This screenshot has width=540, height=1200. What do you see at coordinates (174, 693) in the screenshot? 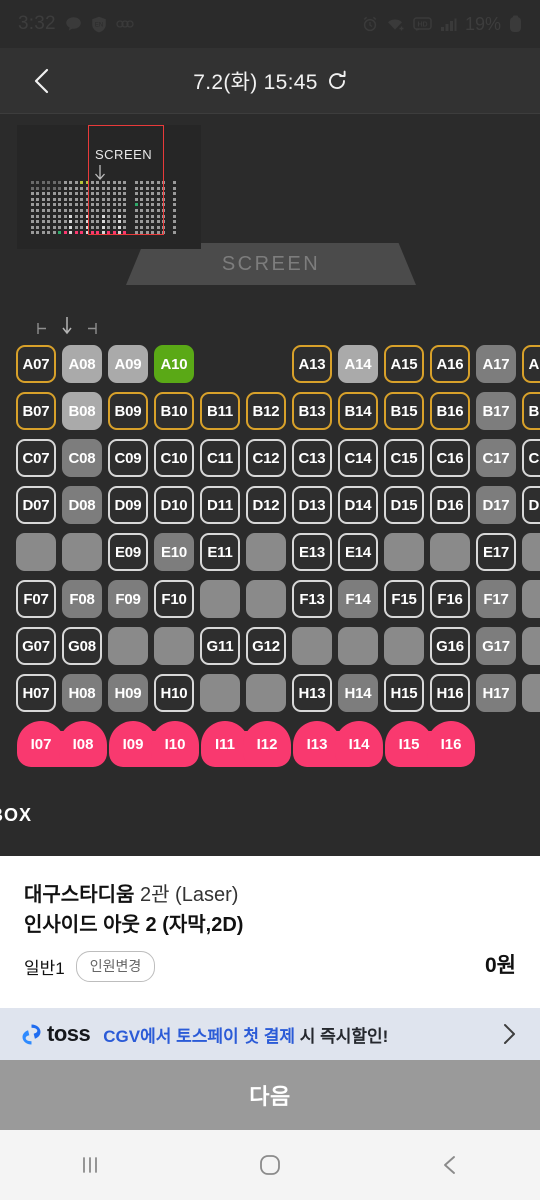
I see `seat-H10: H10` at bounding box center [174, 693].